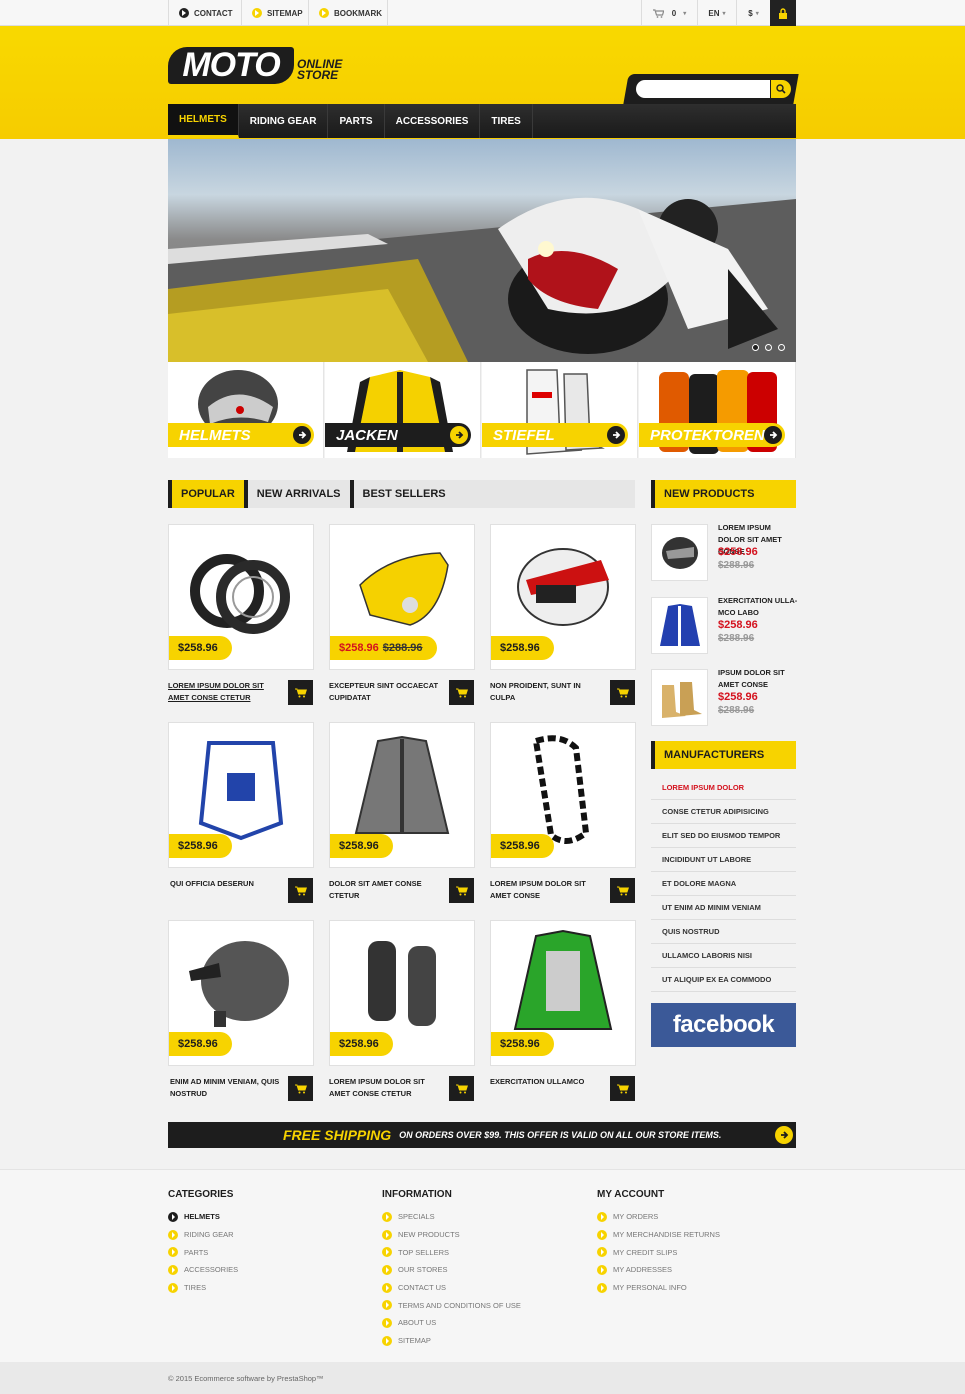 The width and height of the screenshot is (965, 1394). What do you see at coordinates (263, 1217) in the screenshot?
I see `footer-link: HELMETS` at bounding box center [263, 1217].